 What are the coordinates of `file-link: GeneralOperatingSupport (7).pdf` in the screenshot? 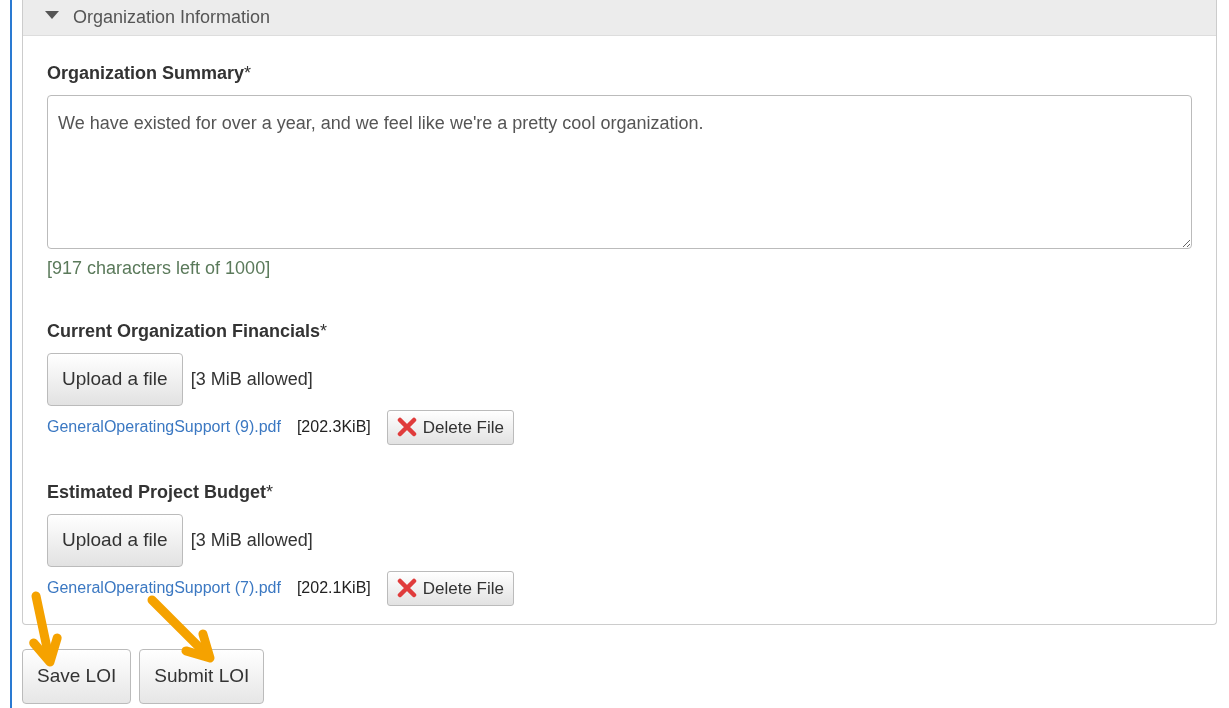 It's located at (164, 588).